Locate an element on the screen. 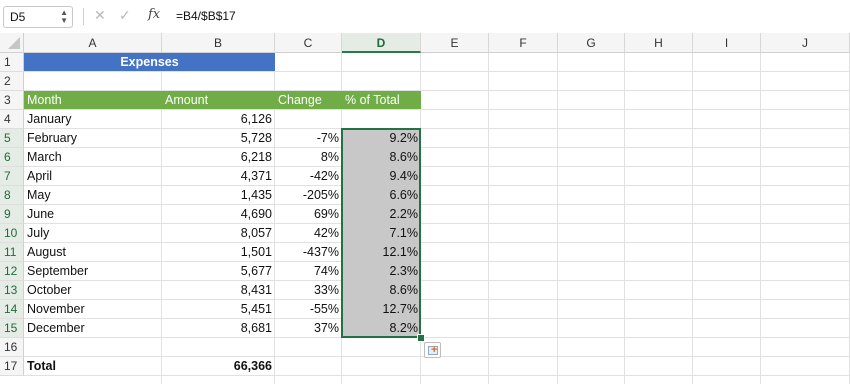 The width and height of the screenshot is (850, 384). cell-month: May is located at coordinates (93, 195).